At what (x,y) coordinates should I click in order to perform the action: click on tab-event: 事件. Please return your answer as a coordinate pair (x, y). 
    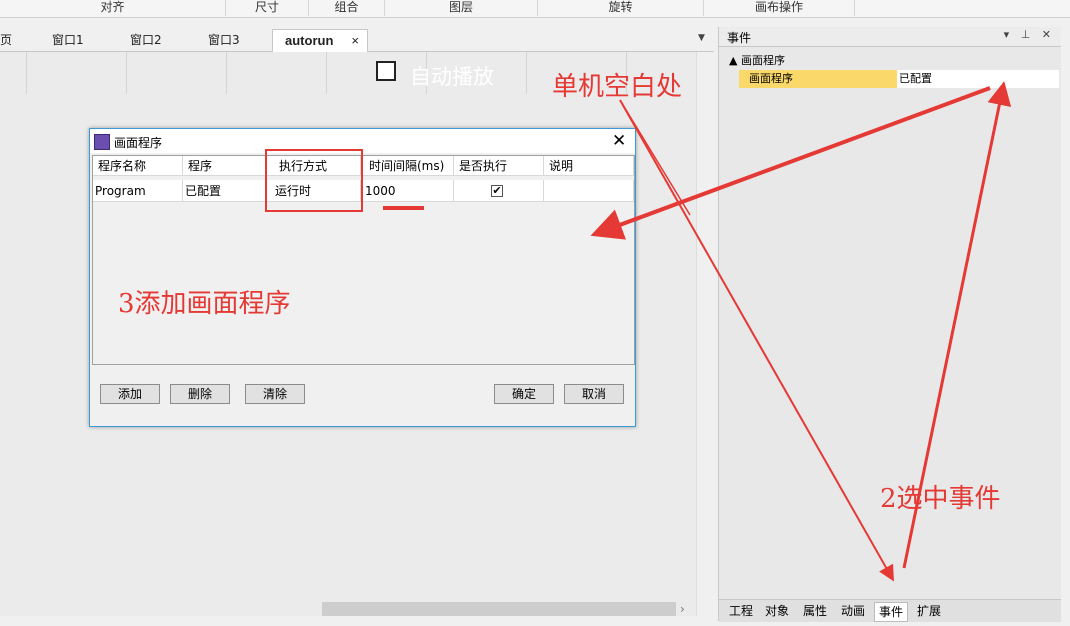
    Looking at the image, I should click on (891, 612).